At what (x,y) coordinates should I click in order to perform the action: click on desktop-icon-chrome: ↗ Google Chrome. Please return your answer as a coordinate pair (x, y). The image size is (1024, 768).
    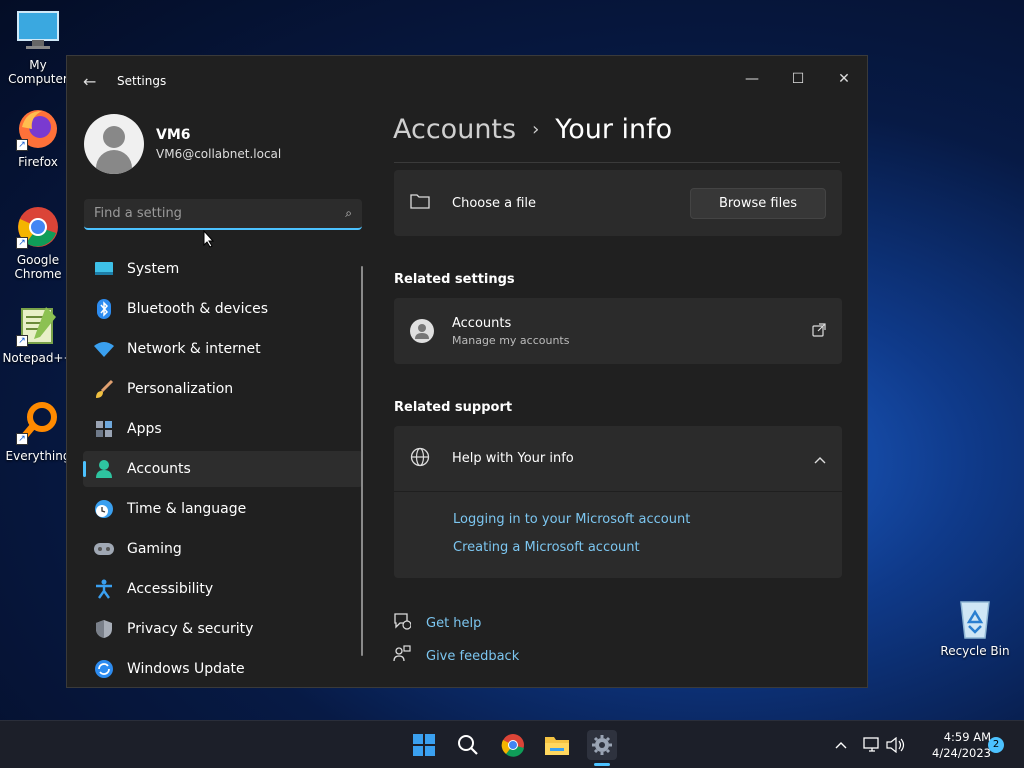
    Looking at the image, I should click on (38, 243).